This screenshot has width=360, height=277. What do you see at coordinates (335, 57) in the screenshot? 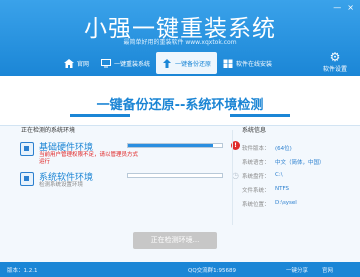
I see `gear-icon: ⚙` at bounding box center [335, 57].